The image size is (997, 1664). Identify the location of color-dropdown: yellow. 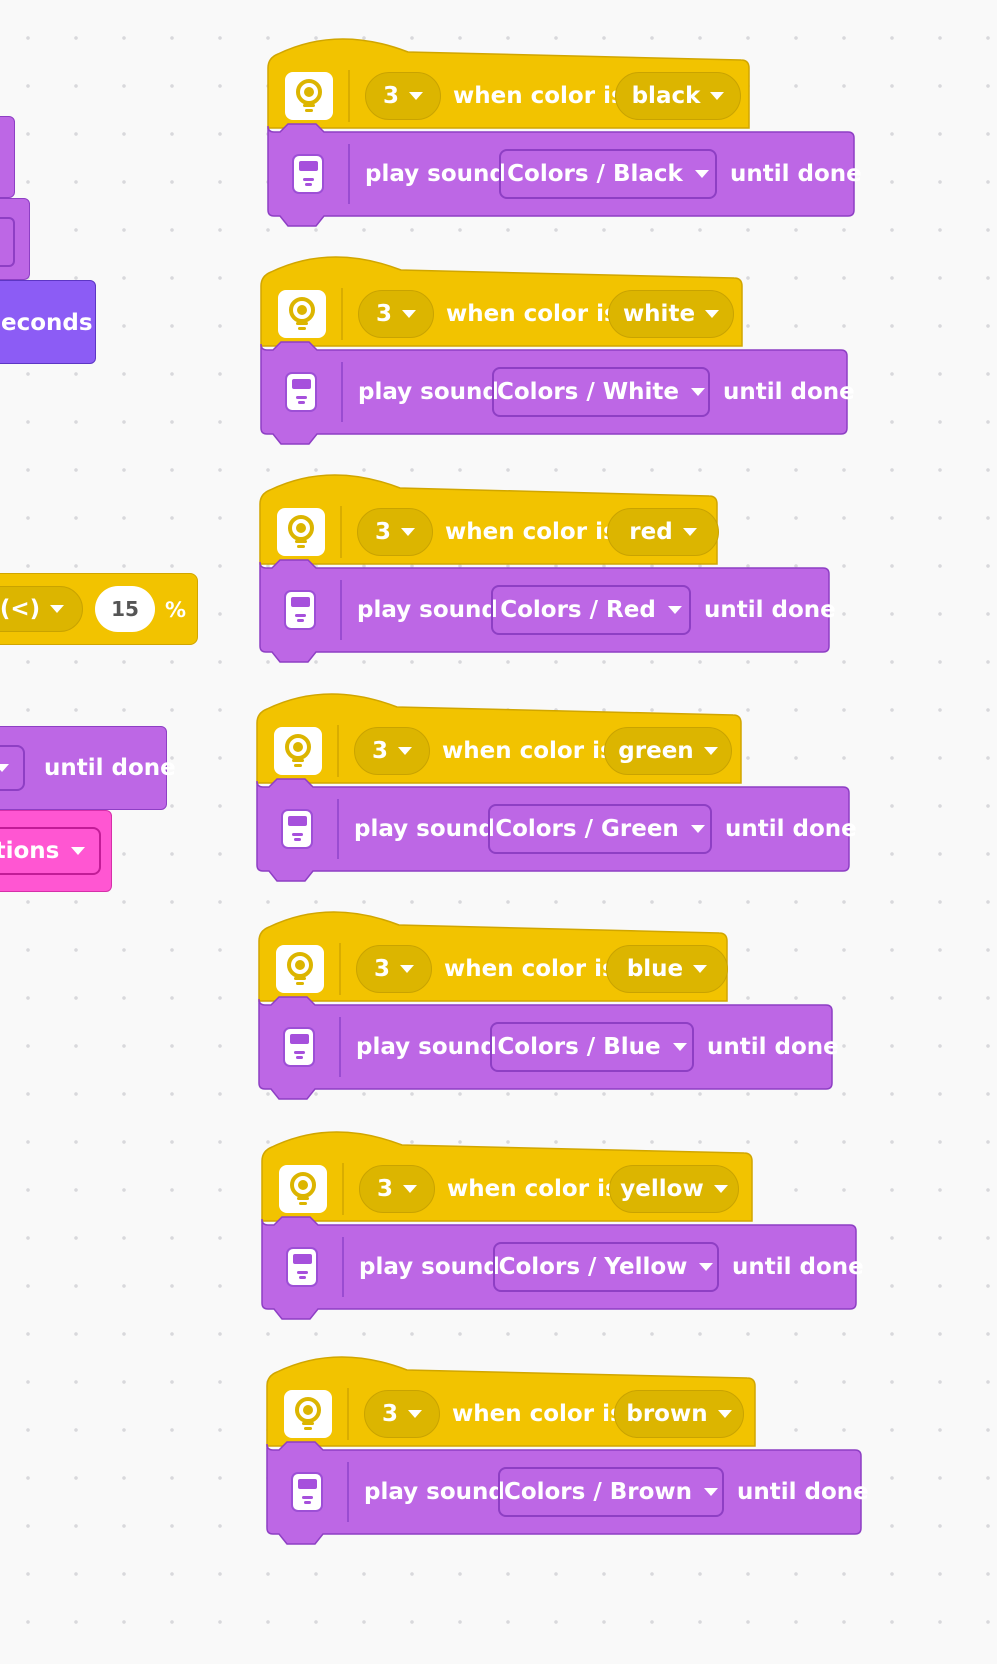
(674, 1189).